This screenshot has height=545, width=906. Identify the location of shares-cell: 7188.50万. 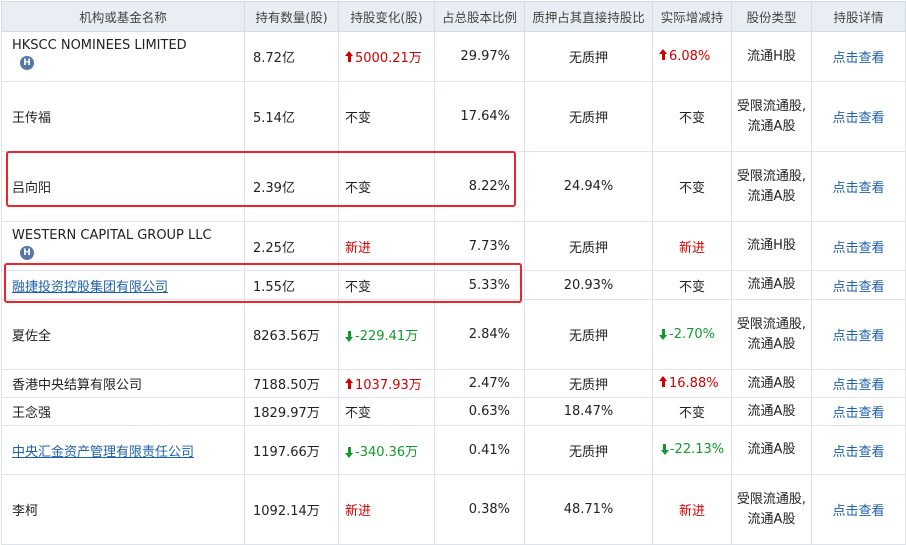
(291, 383).